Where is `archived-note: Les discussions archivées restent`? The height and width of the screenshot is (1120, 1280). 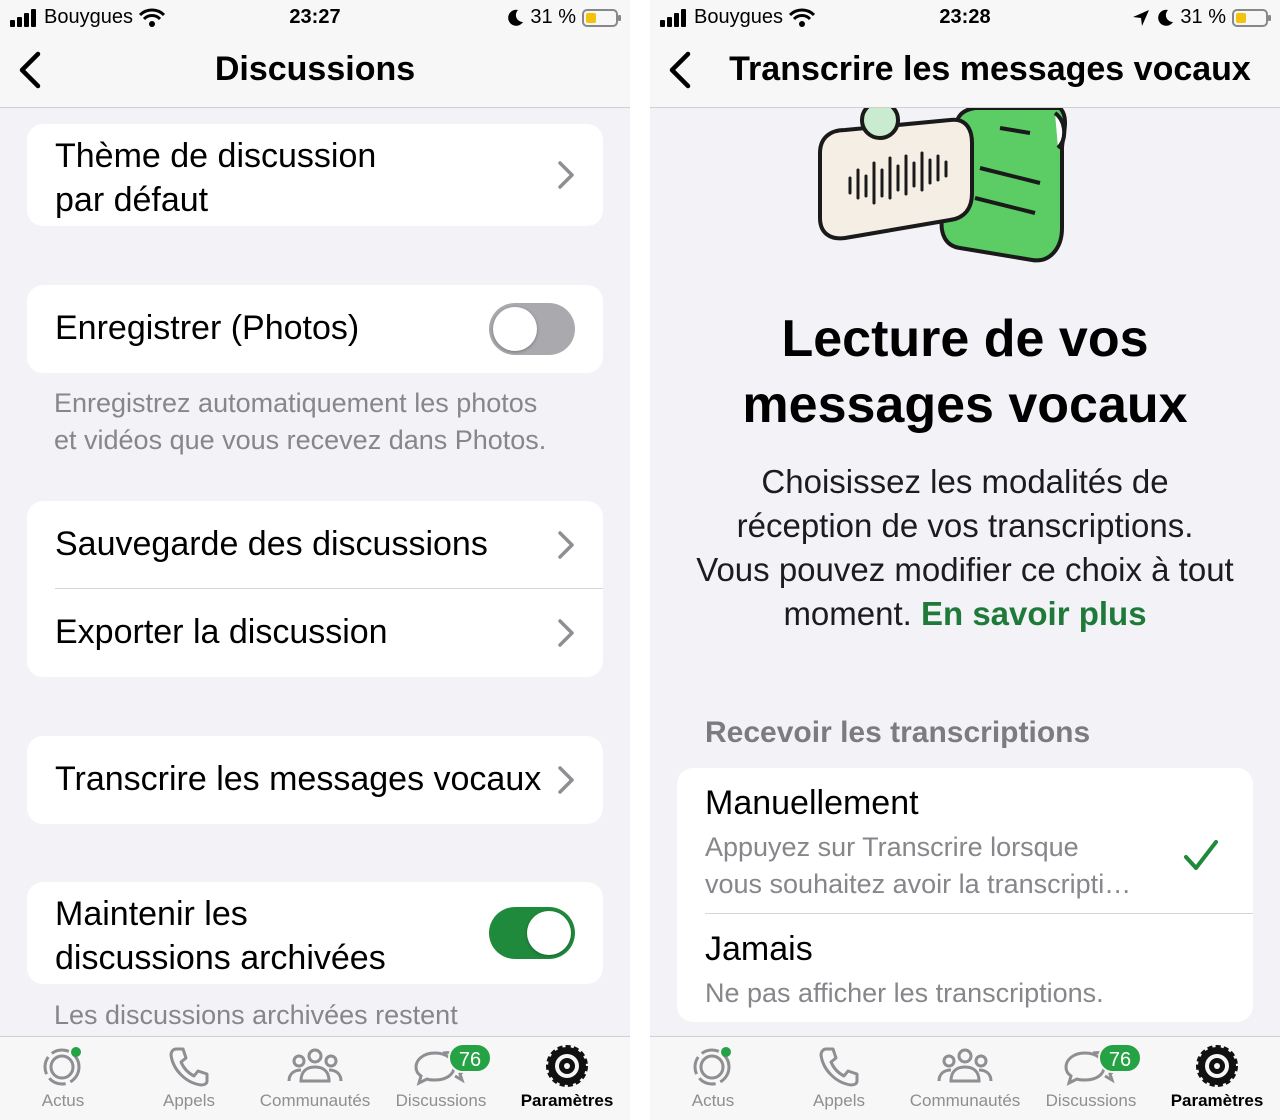
archived-note: Les discussions archivées restent is located at coordinates (256, 1015).